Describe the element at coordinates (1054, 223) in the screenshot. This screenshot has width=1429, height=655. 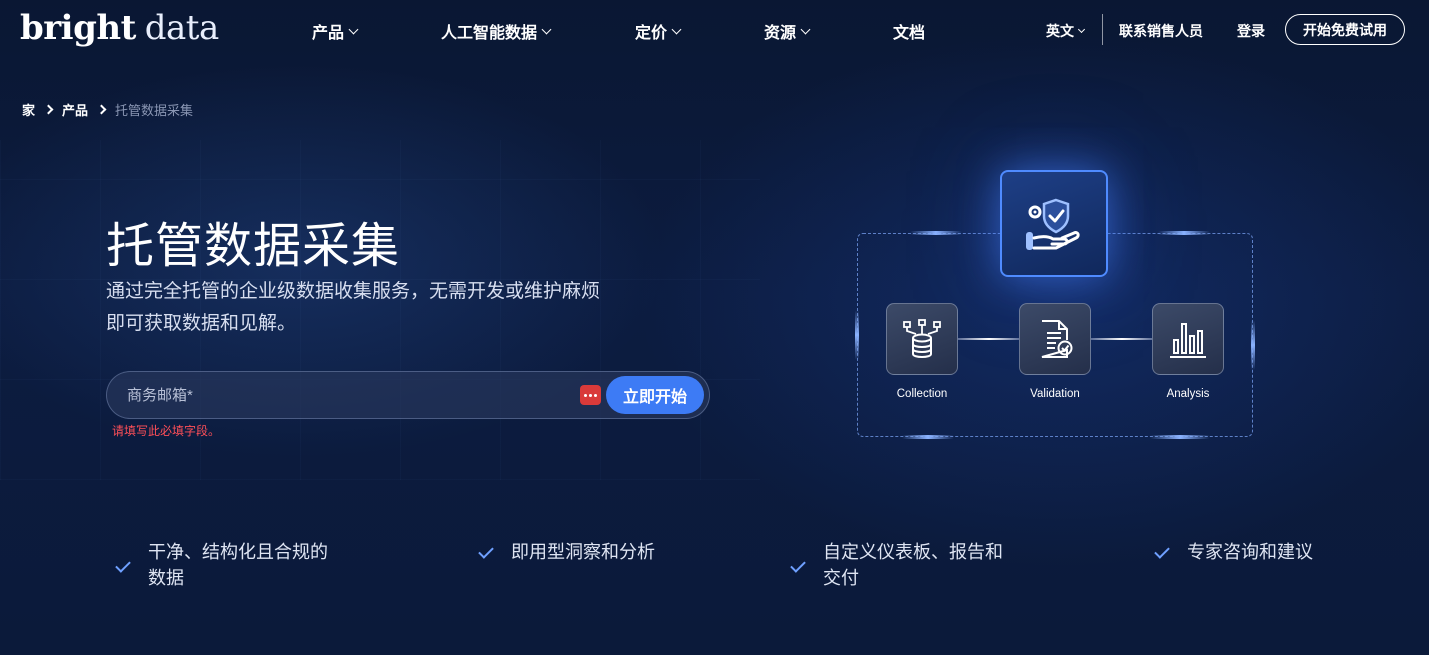
I see `shield-gear-hand-icon` at that location.